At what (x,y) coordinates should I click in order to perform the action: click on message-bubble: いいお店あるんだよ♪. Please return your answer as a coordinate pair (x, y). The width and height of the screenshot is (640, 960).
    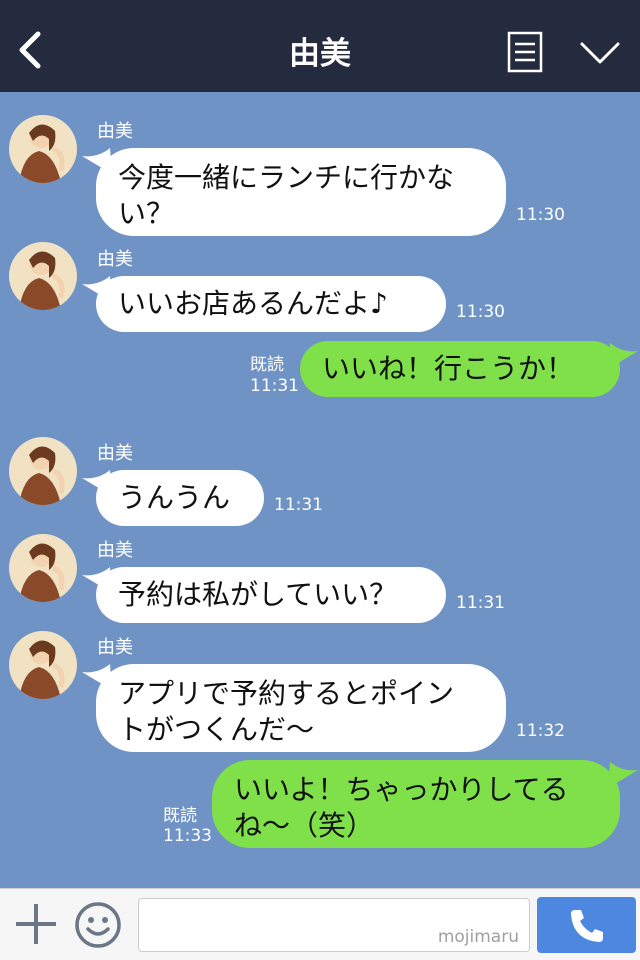
    Looking at the image, I should click on (271, 304).